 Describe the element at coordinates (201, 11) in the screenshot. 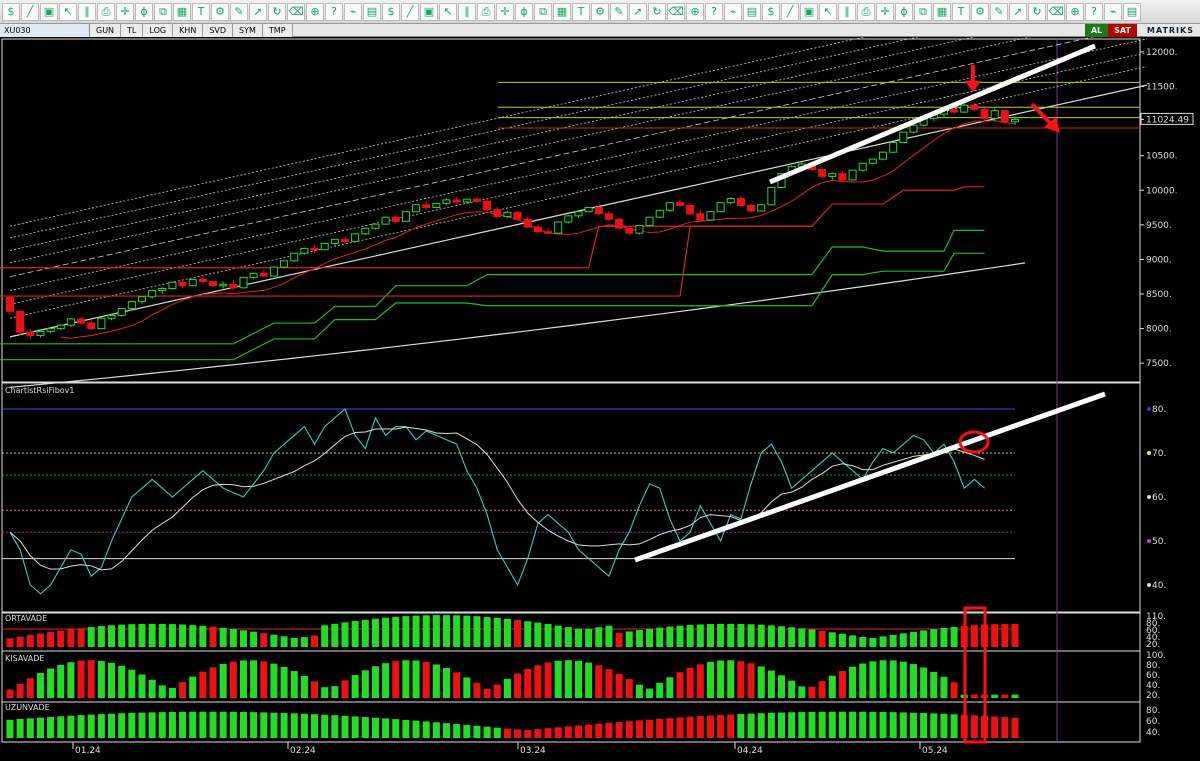

I see `grid-icon: T` at that location.